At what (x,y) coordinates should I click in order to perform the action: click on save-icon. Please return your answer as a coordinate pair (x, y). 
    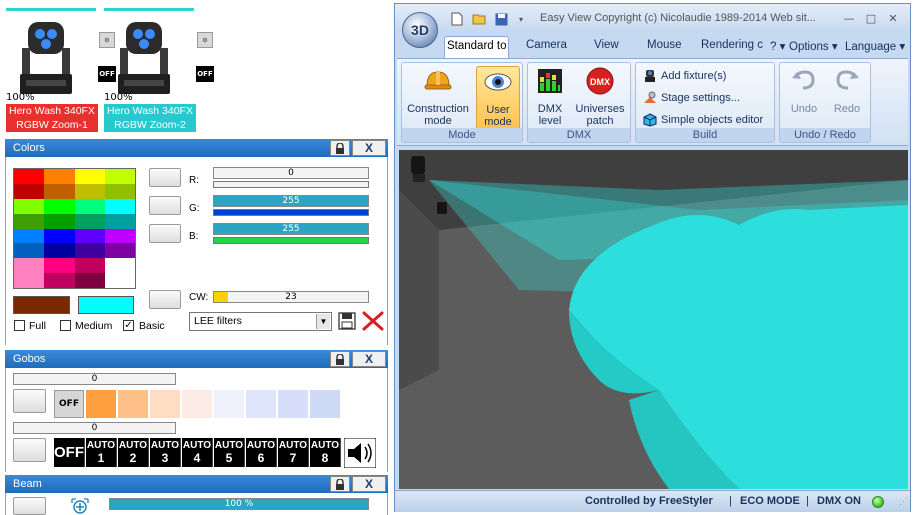
    Looking at the image, I should click on (347, 321).